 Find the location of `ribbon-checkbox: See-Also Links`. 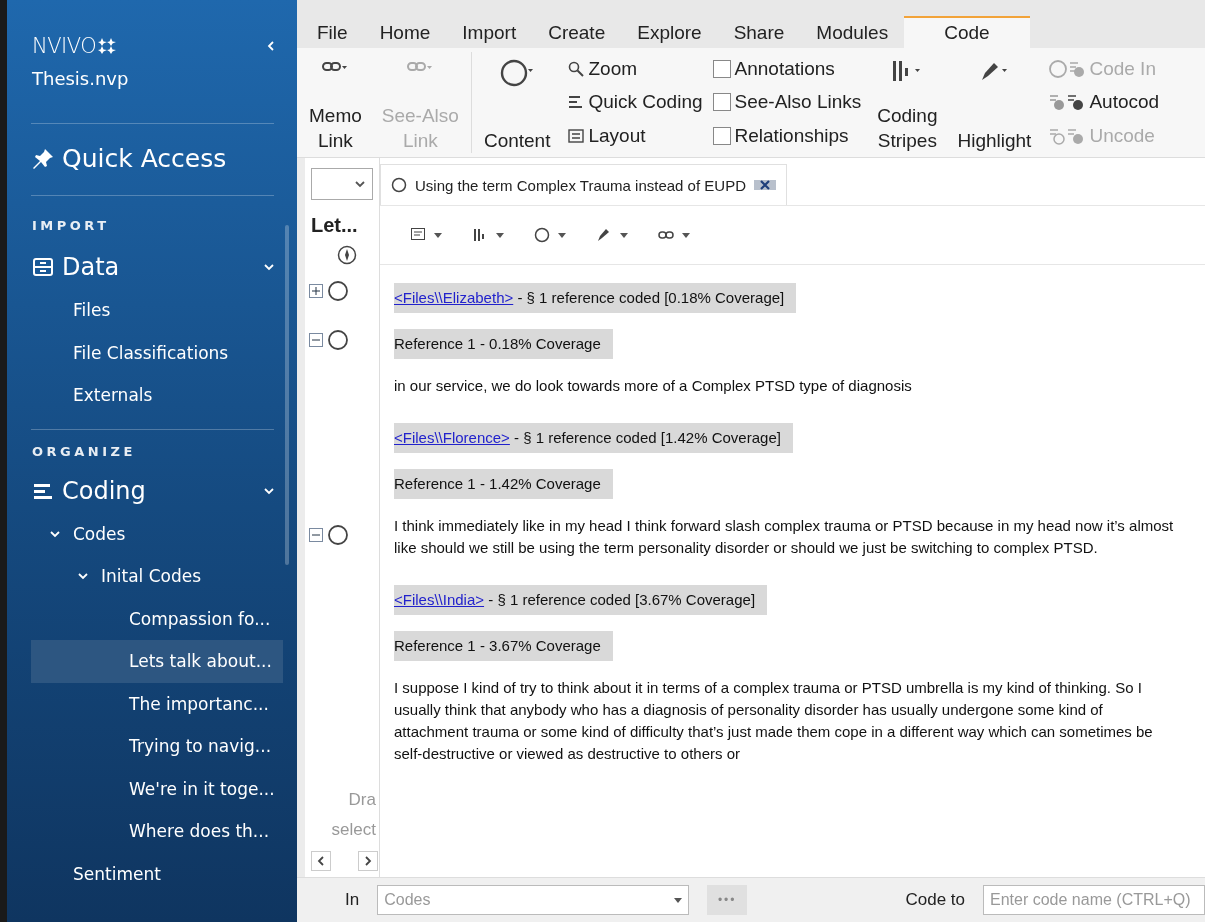

ribbon-checkbox: See-Also Links is located at coordinates (787, 102).